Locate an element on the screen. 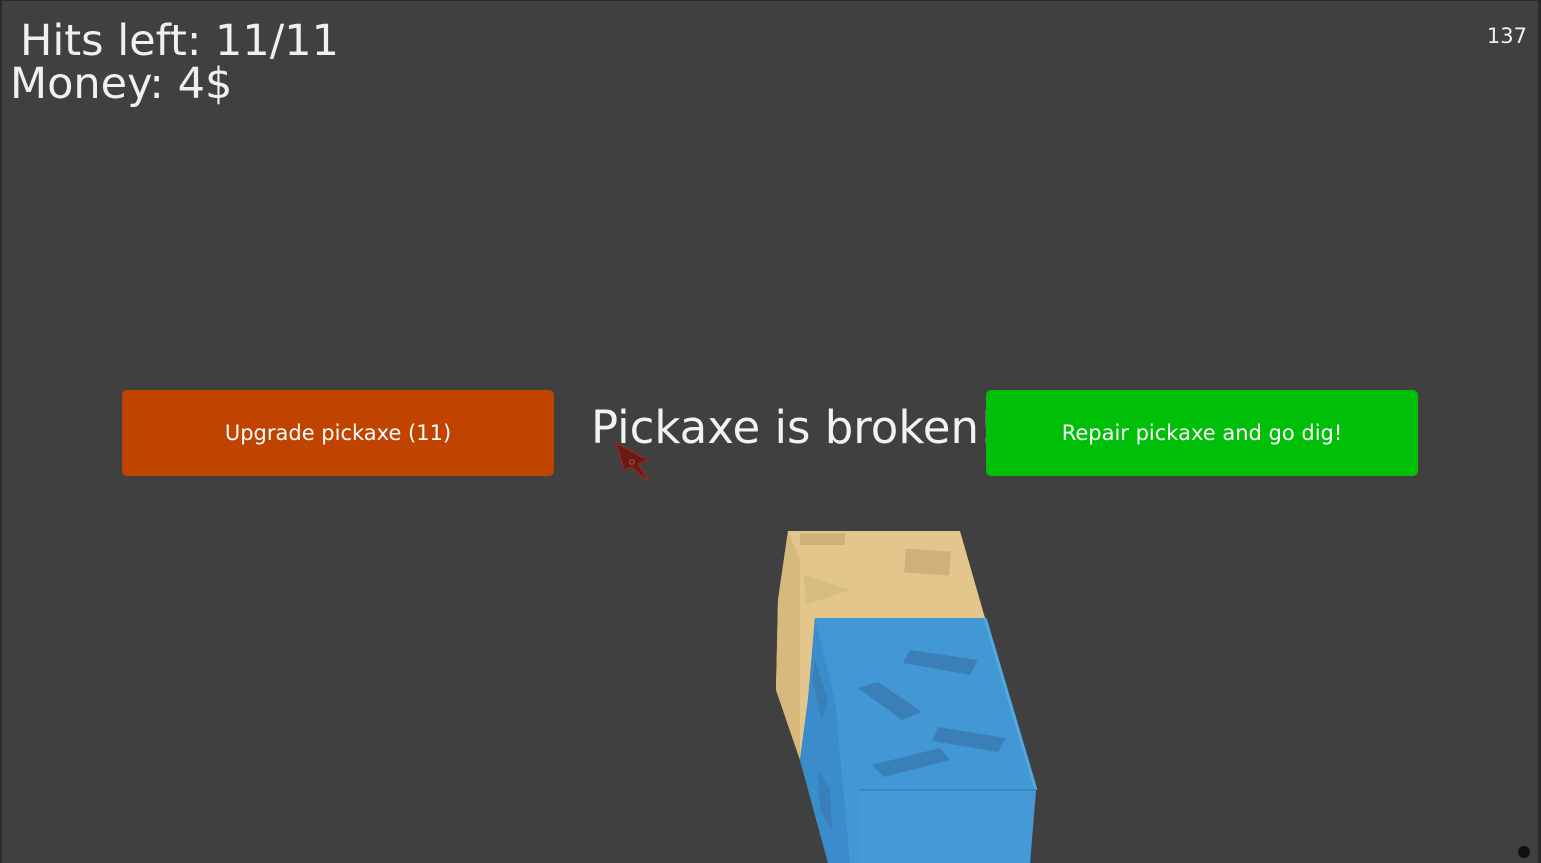  money-counter: Money: 4$ is located at coordinates (121, 84).